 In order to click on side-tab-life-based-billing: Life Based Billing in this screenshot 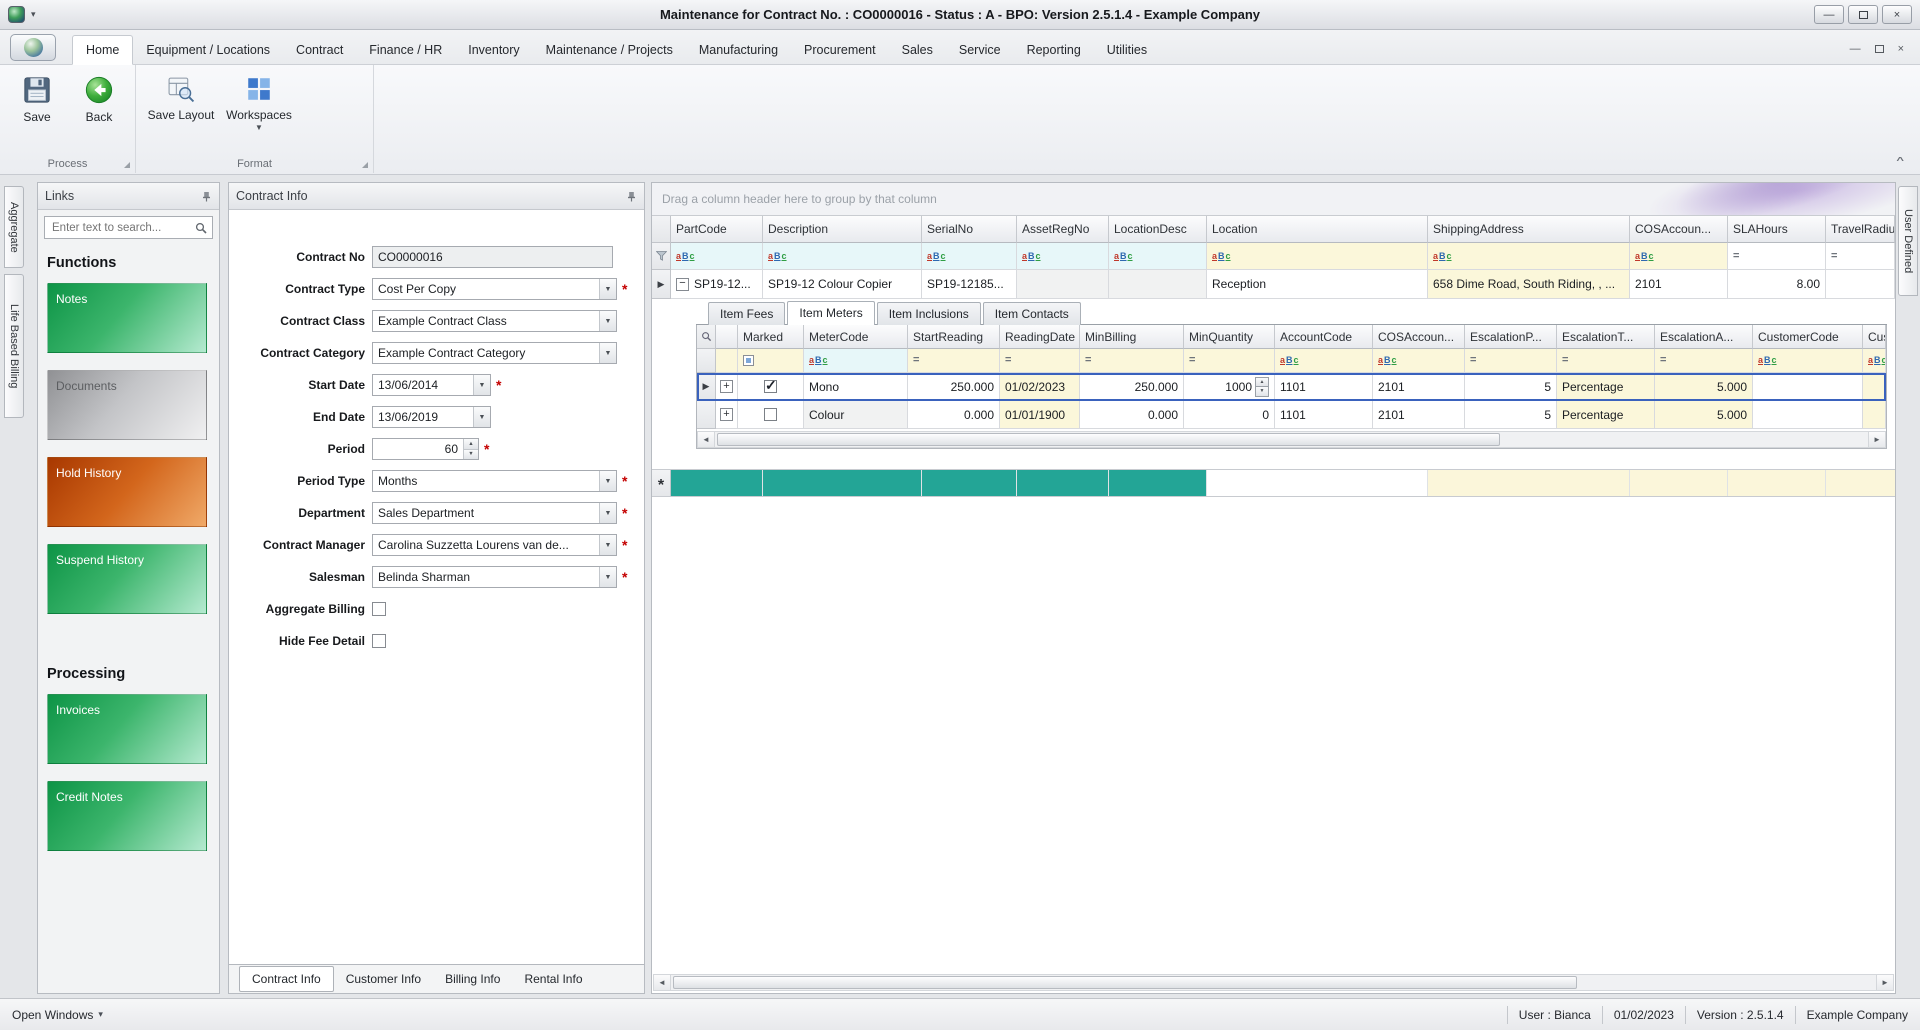, I will do `click(14, 346)`.